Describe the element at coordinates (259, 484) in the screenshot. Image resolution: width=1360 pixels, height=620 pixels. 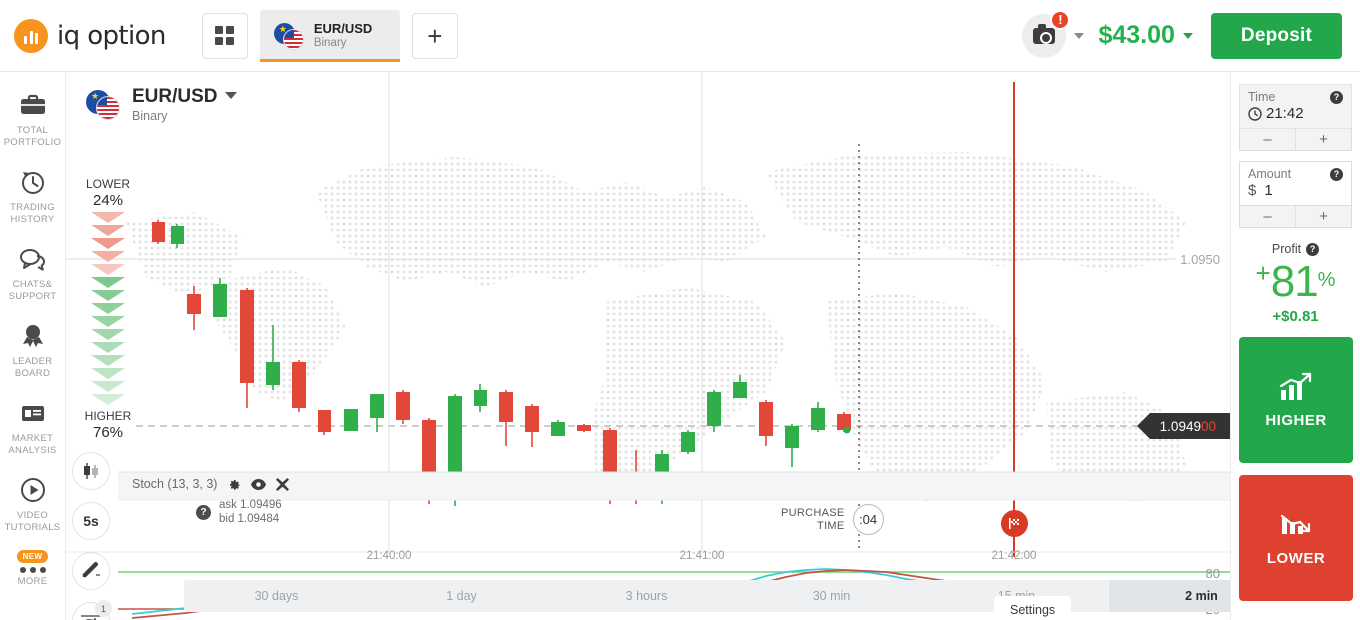
I see `eye-icon` at that location.